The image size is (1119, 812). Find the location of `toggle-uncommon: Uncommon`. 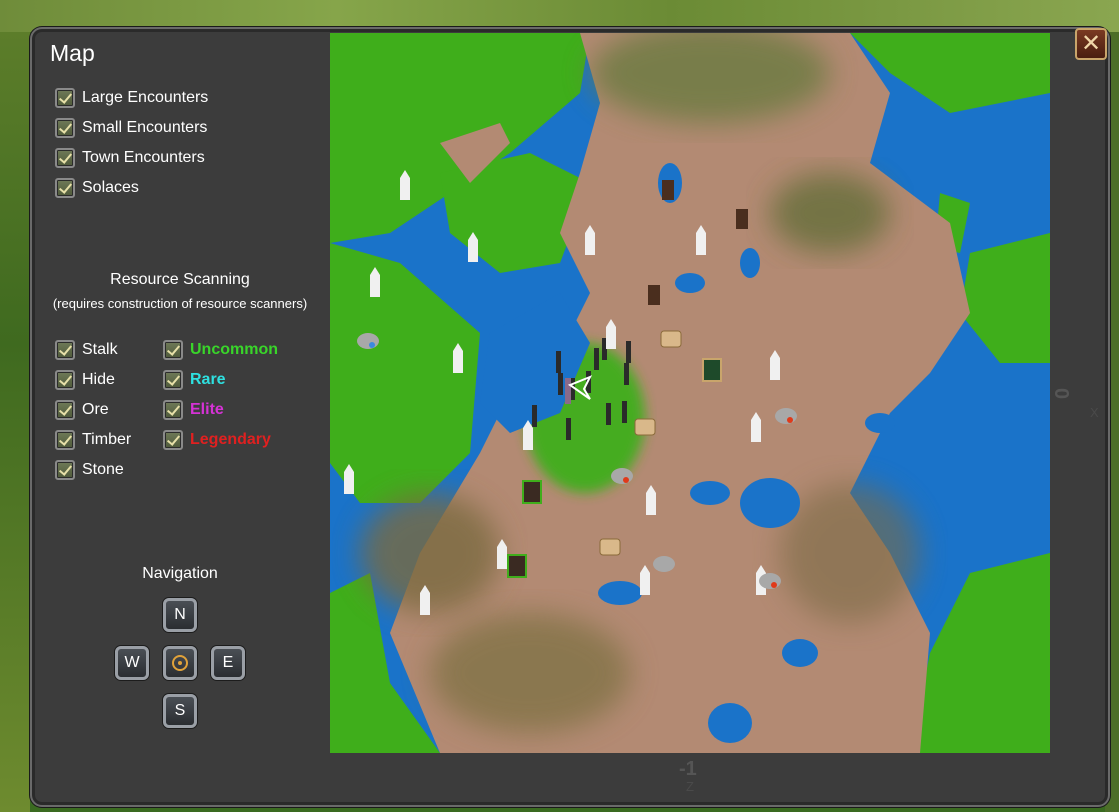

toggle-uncommon: Uncommon is located at coordinates (220, 350).